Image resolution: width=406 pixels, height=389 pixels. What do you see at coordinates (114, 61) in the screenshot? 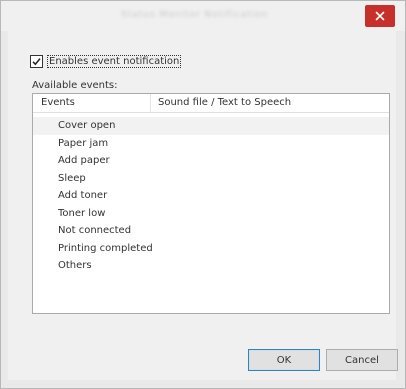
I see `enable-notification-label: Enables event notification` at bounding box center [114, 61].